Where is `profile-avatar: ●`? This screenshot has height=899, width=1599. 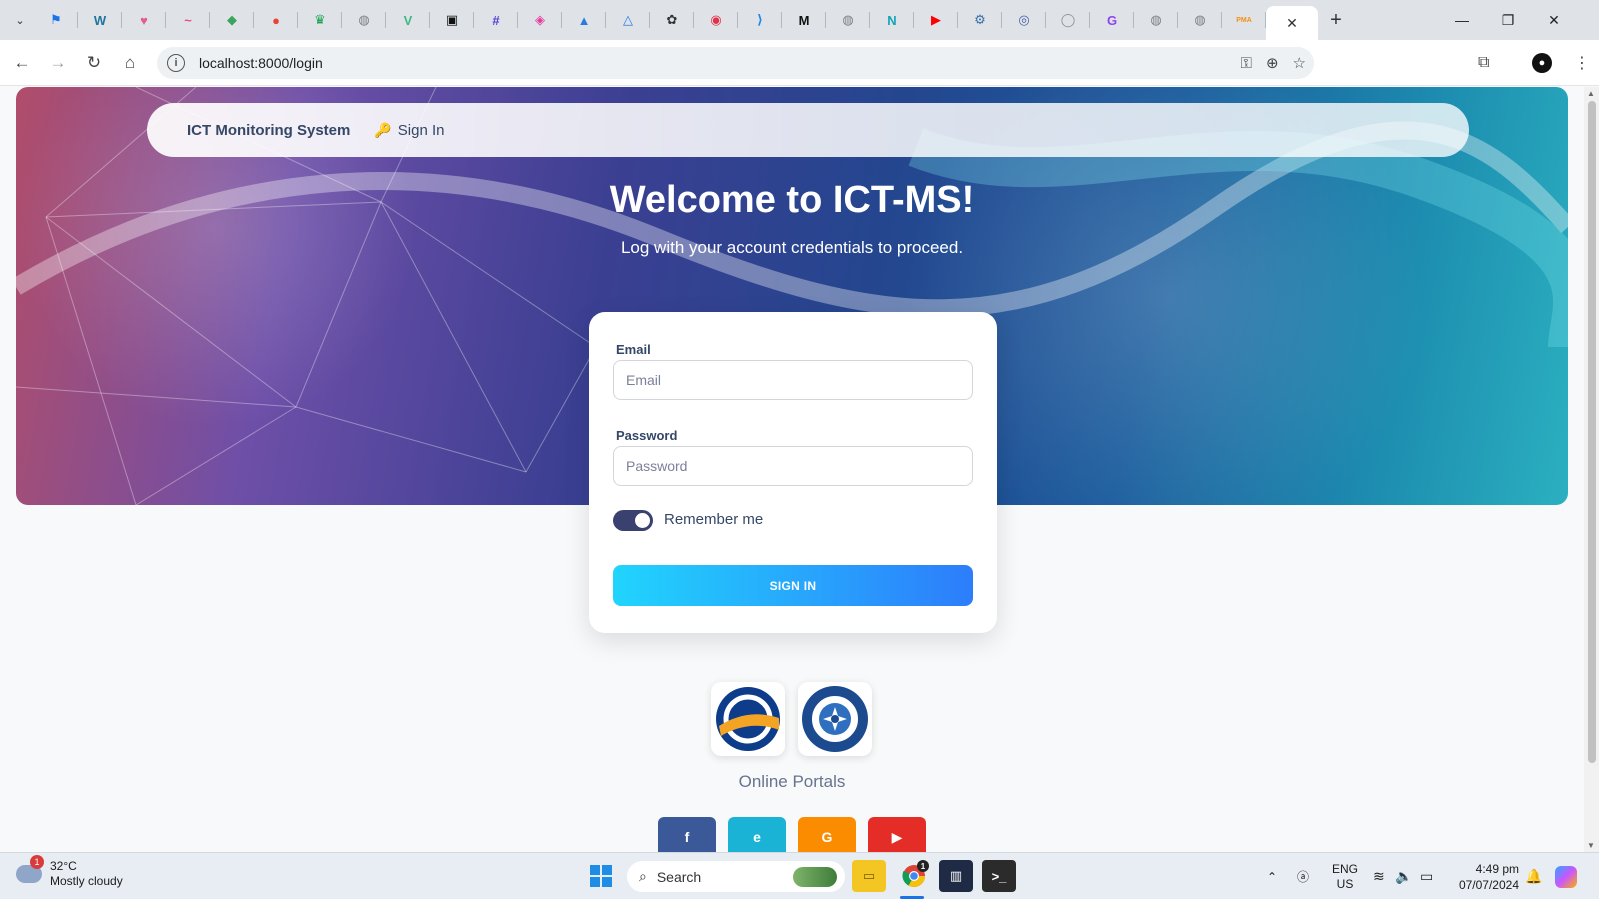
profile-avatar: ● is located at coordinates (1542, 63).